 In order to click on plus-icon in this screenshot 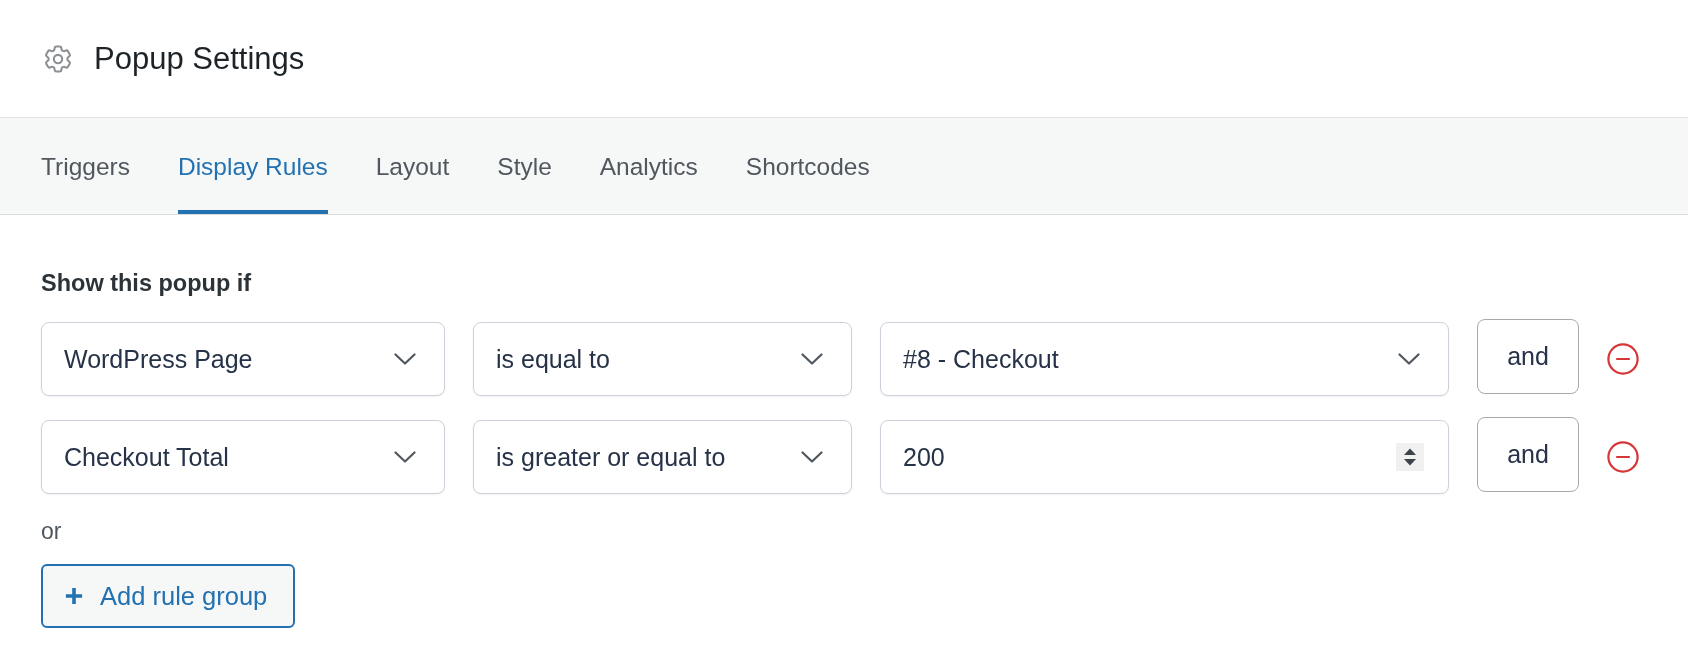, I will do `click(74, 596)`.